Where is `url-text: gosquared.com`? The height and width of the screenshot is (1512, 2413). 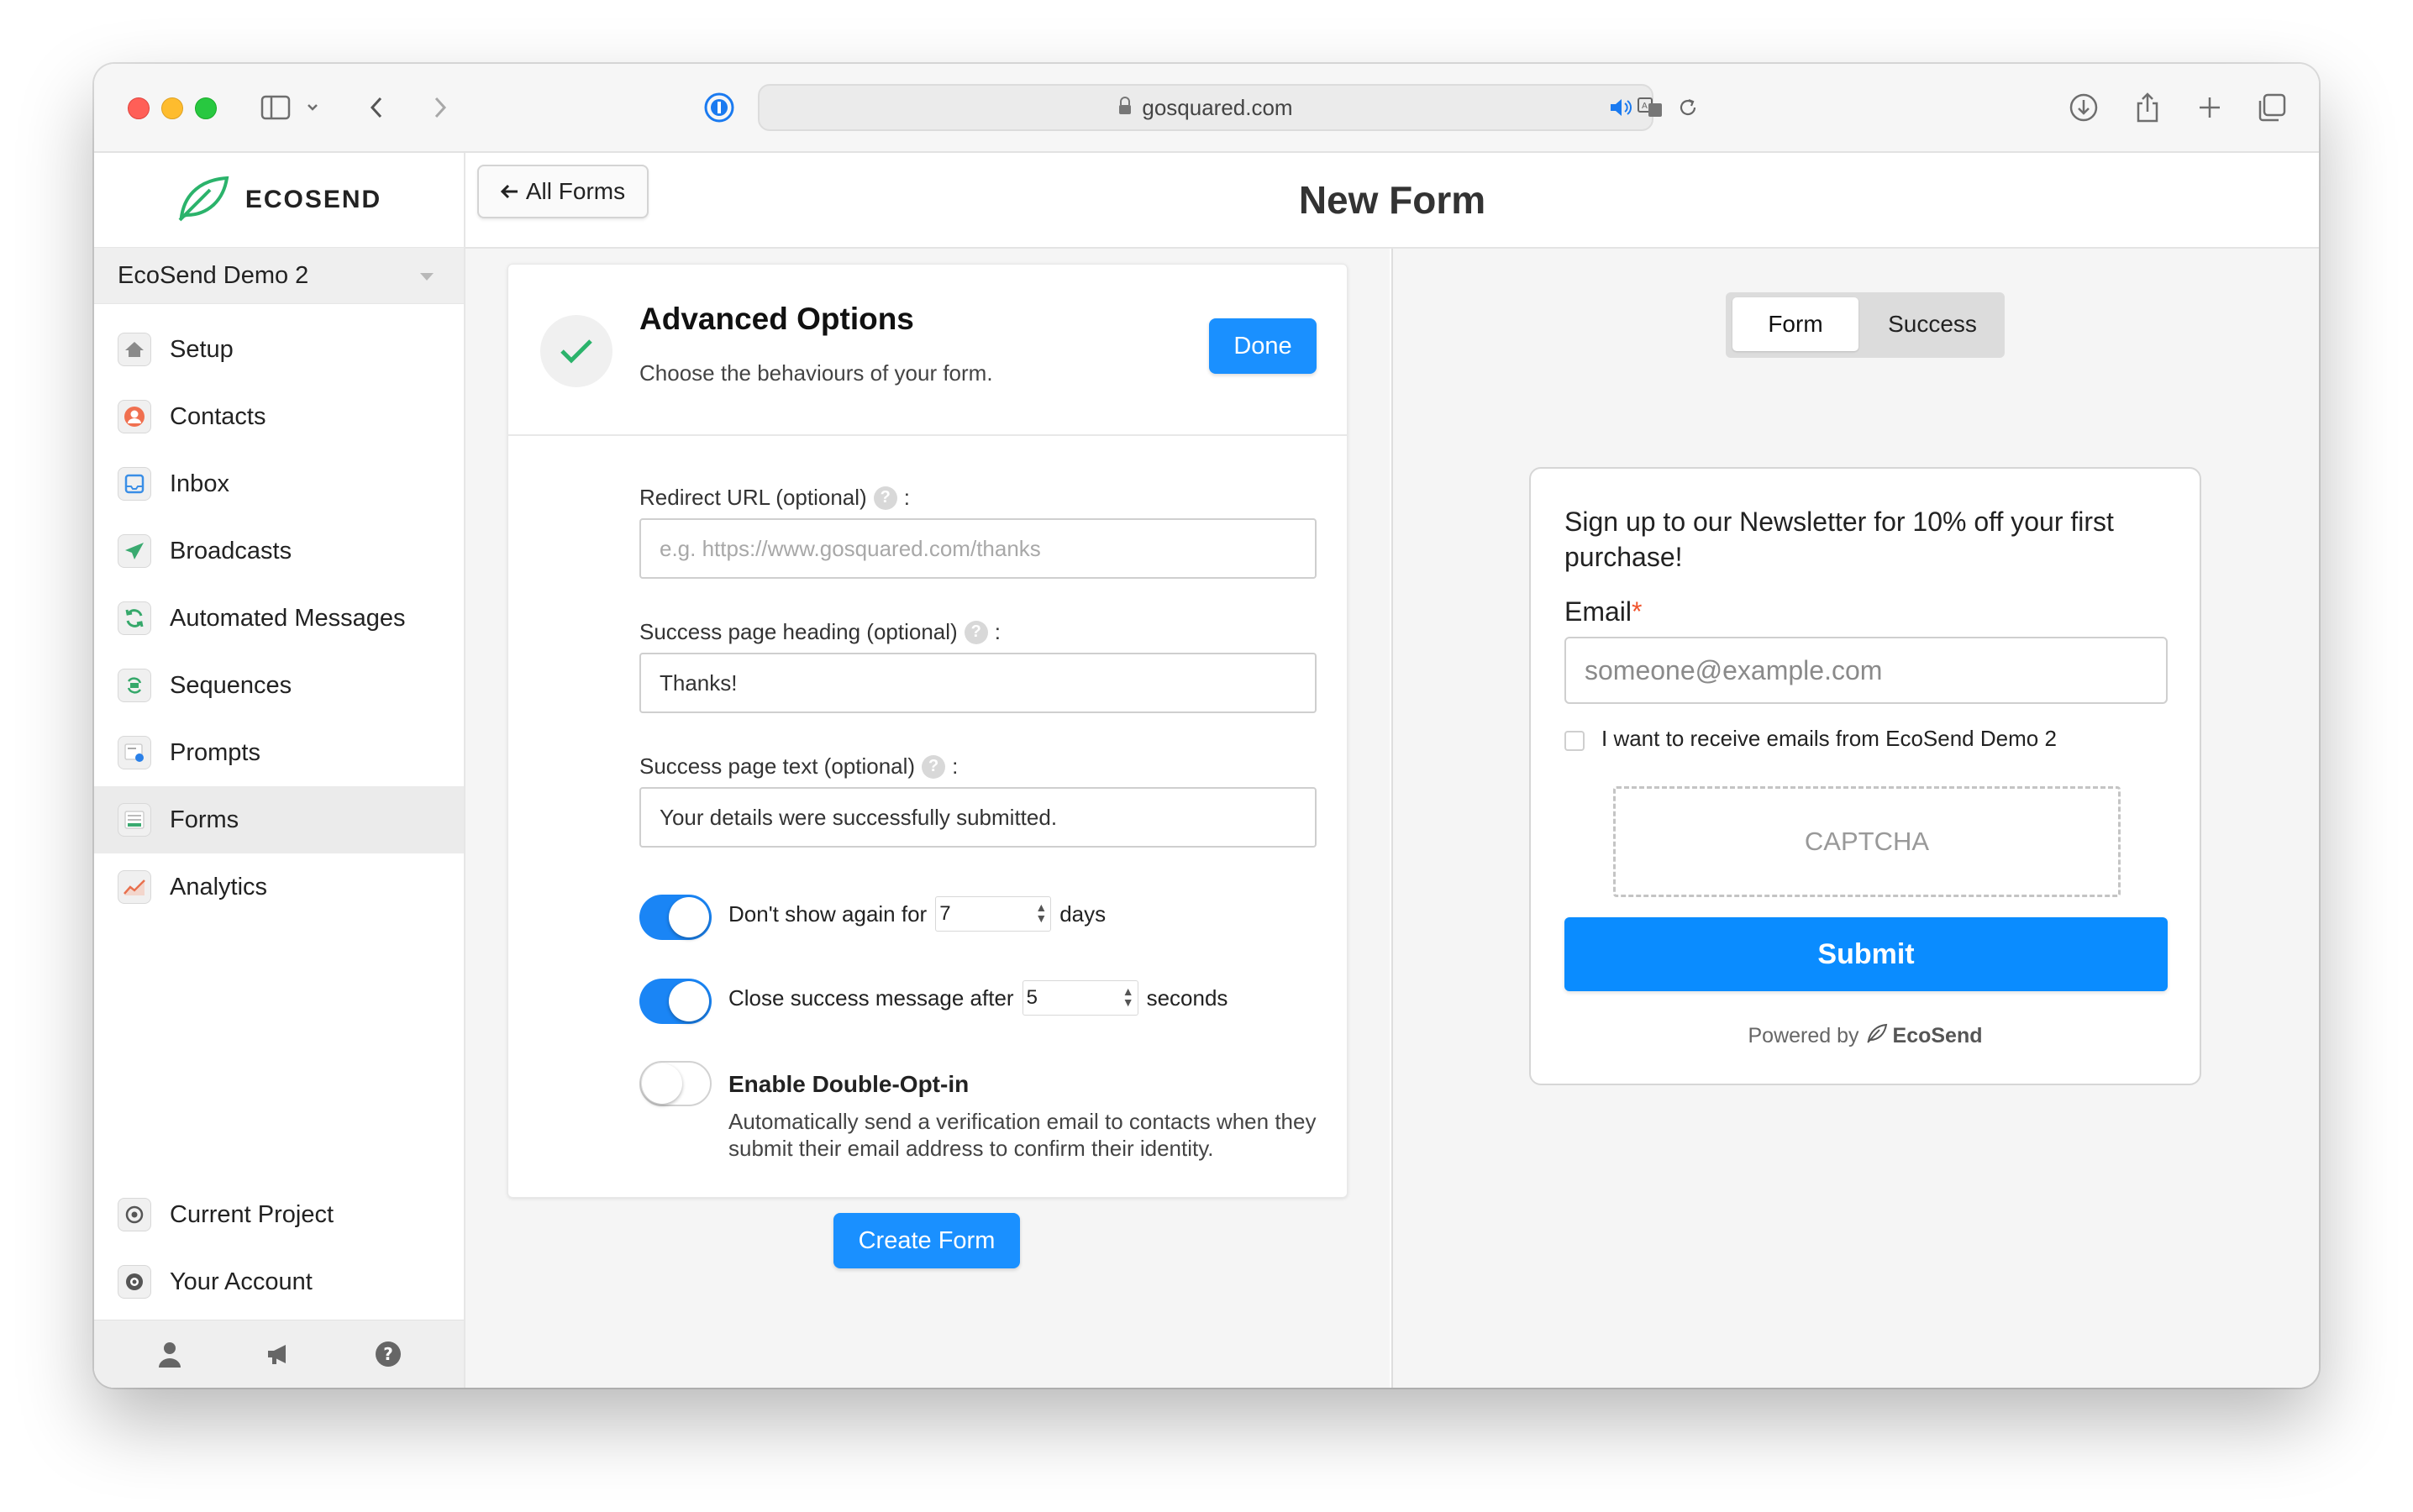
url-text: gosquared.com is located at coordinates (1217, 107).